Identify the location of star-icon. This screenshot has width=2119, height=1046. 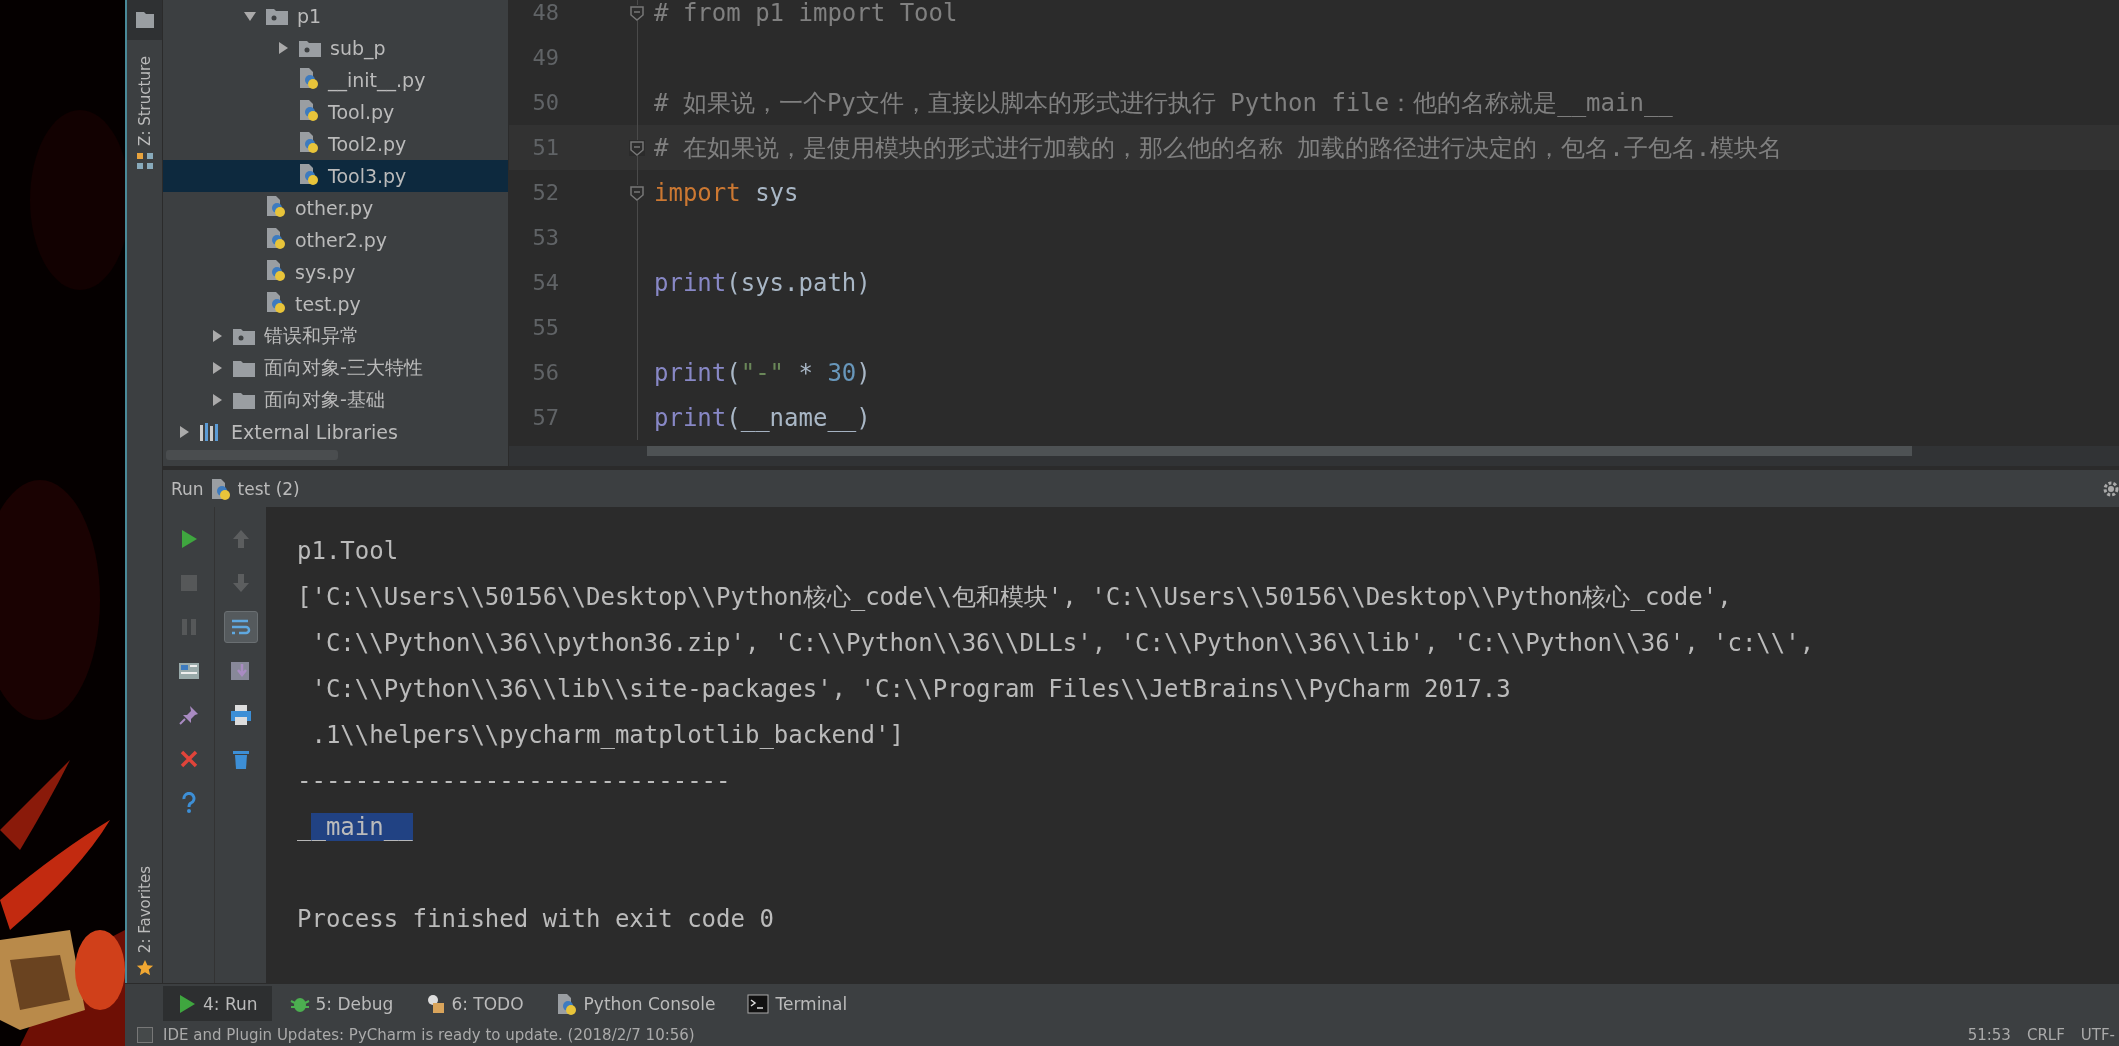
(144, 968).